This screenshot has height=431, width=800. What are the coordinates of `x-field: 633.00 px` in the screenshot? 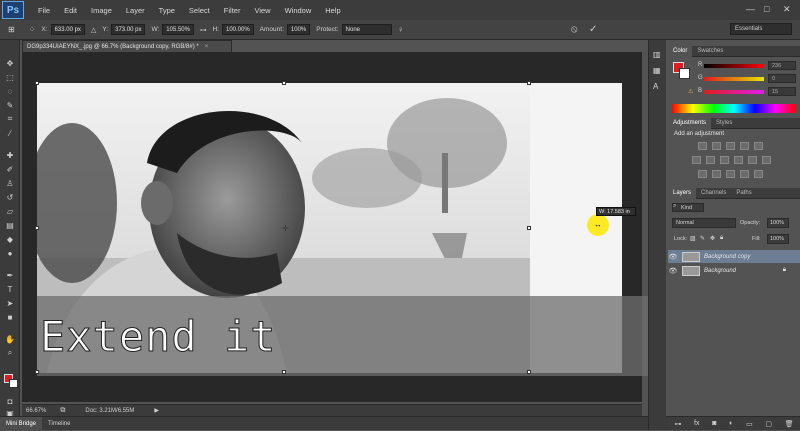 It's located at (67, 29).